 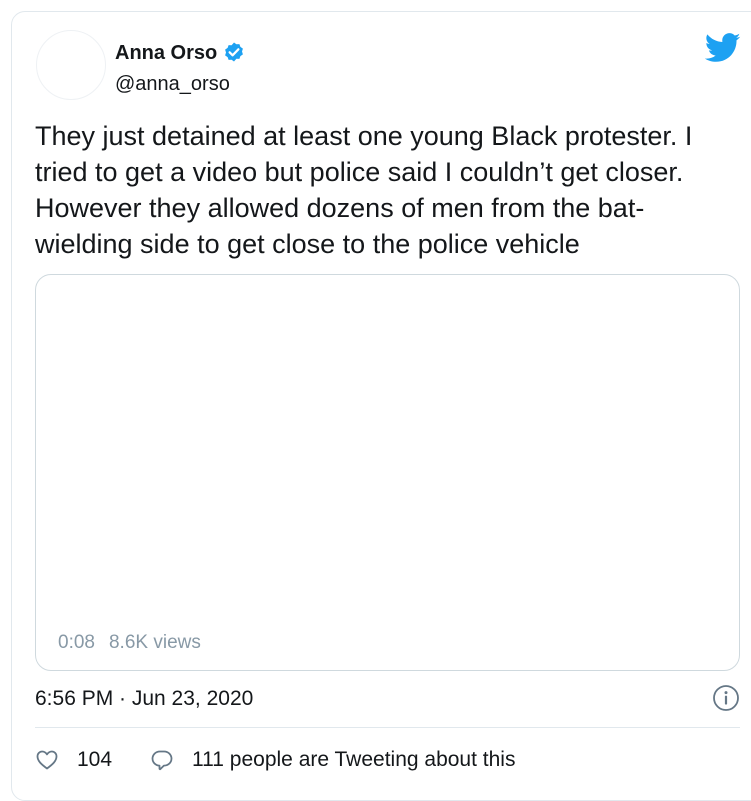 What do you see at coordinates (47, 760) in the screenshot?
I see `heart-icon` at bounding box center [47, 760].